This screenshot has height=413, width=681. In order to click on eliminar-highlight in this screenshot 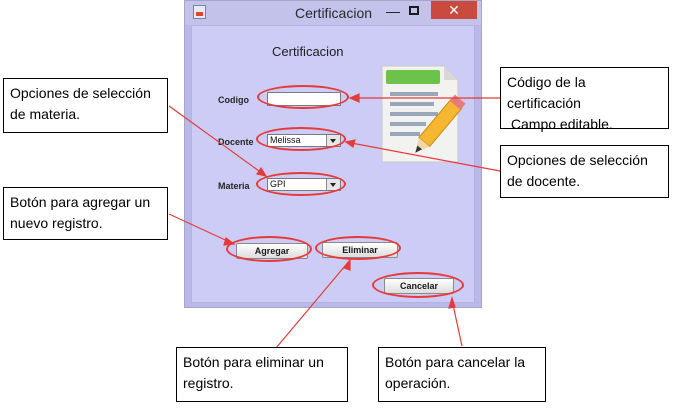, I will do `click(358, 248)`.